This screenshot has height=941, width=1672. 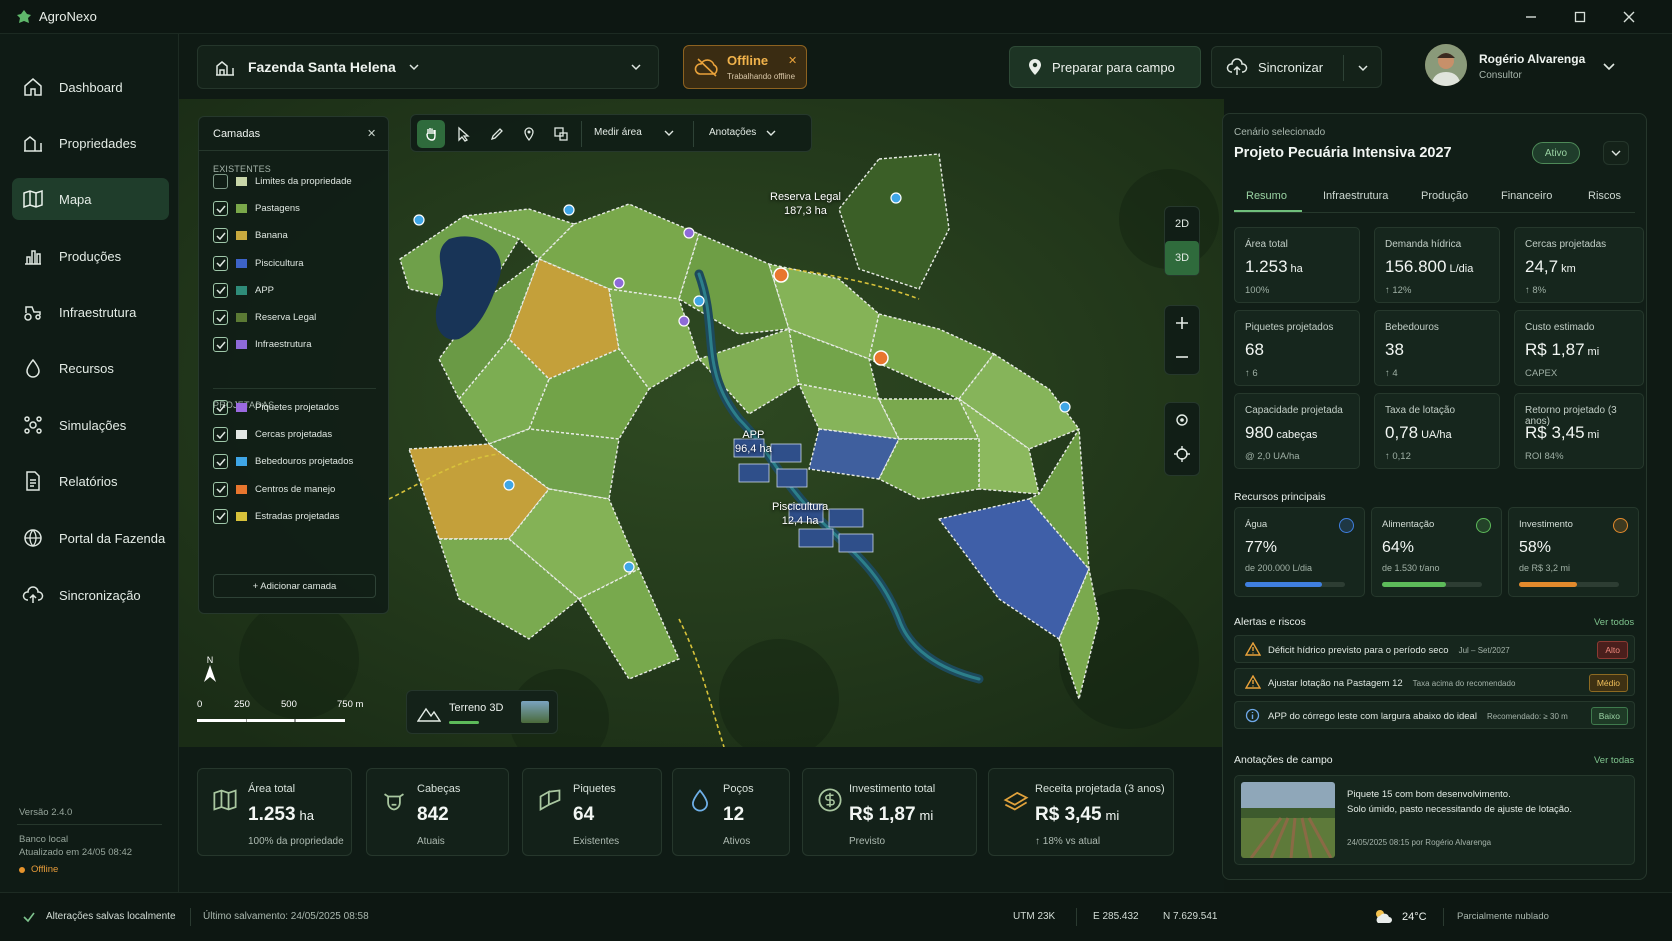 What do you see at coordinates (734, 814) in the screenshot?
I see `stat-value: 12` at bounding box center [734, 814].